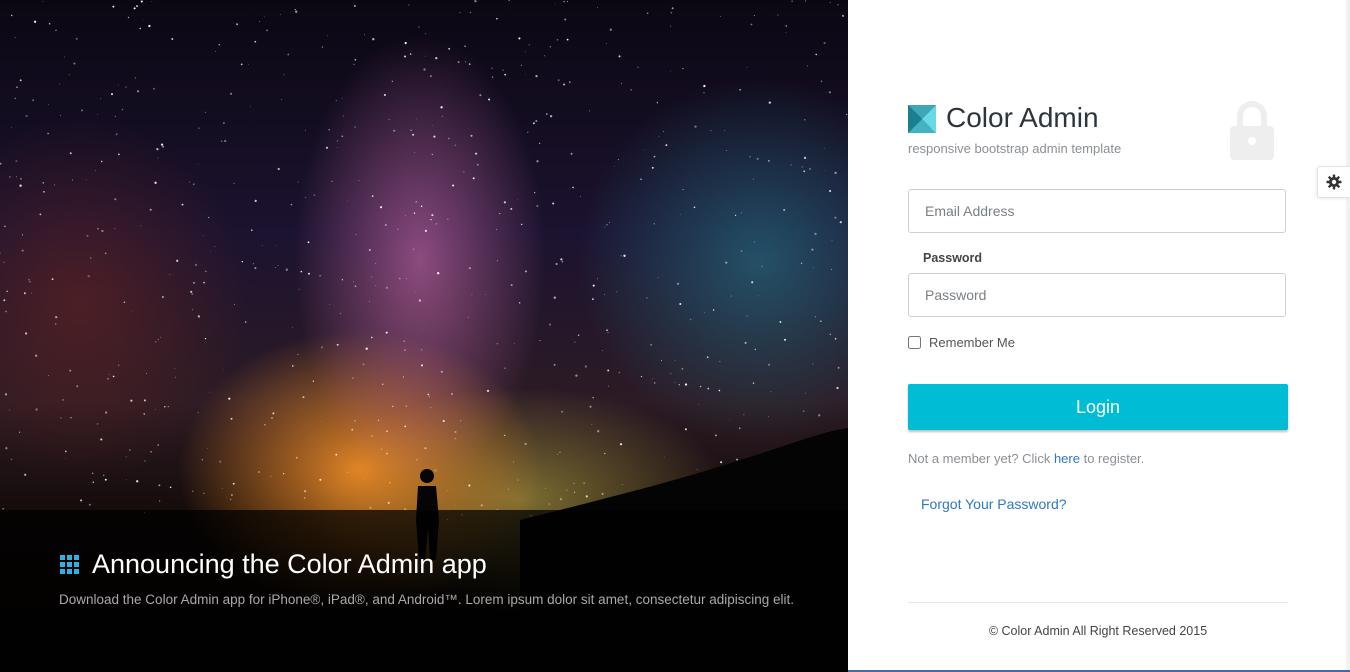 The height and width of the screenshot is (672, 1350). What do you see at coordinates (922, 119) in the screenshot?
I see `color-admin-logo-icon` at bounding box center [922, 119].